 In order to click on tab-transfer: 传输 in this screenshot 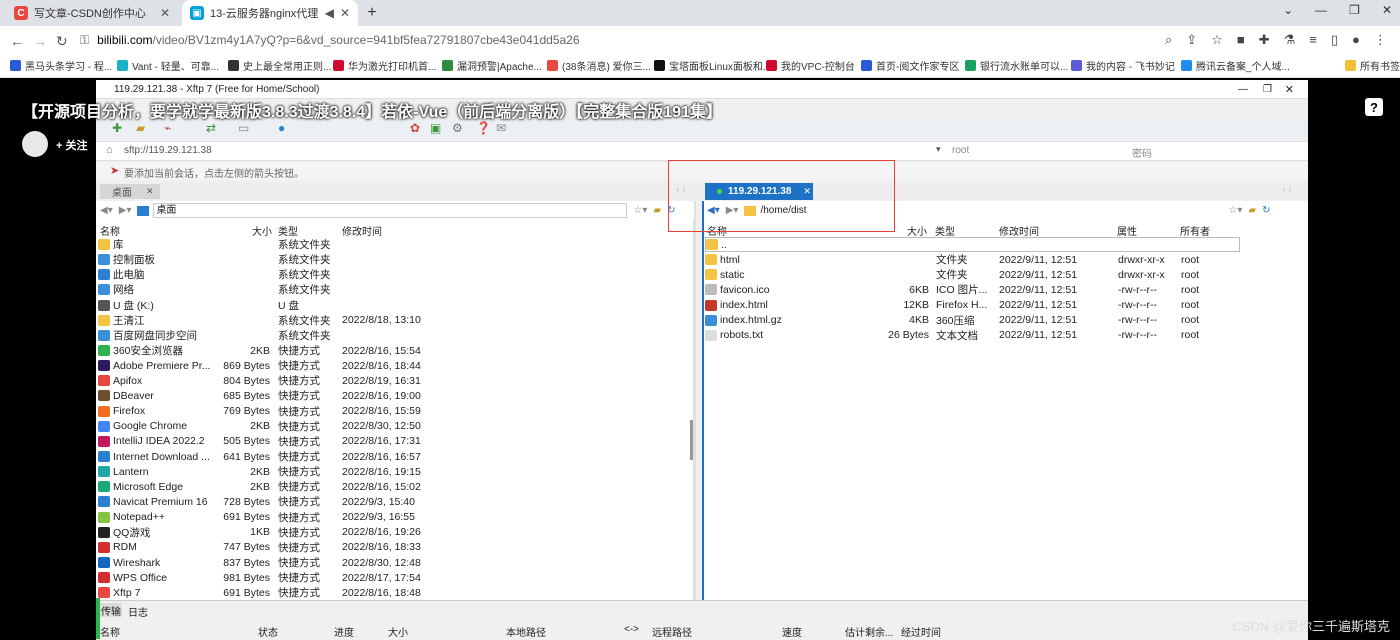, I will do `click(111, 610)`.